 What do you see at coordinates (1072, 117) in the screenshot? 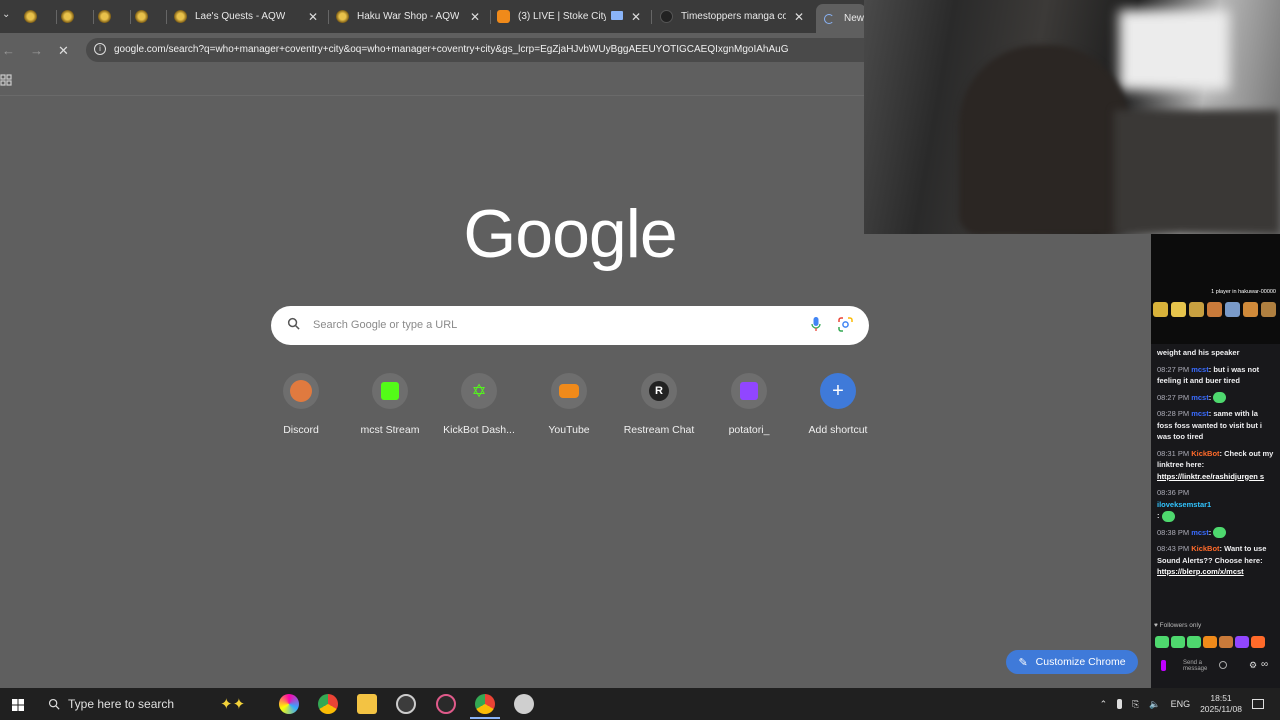
I see `webcam-overlay` at bounding box center [1072, 117].